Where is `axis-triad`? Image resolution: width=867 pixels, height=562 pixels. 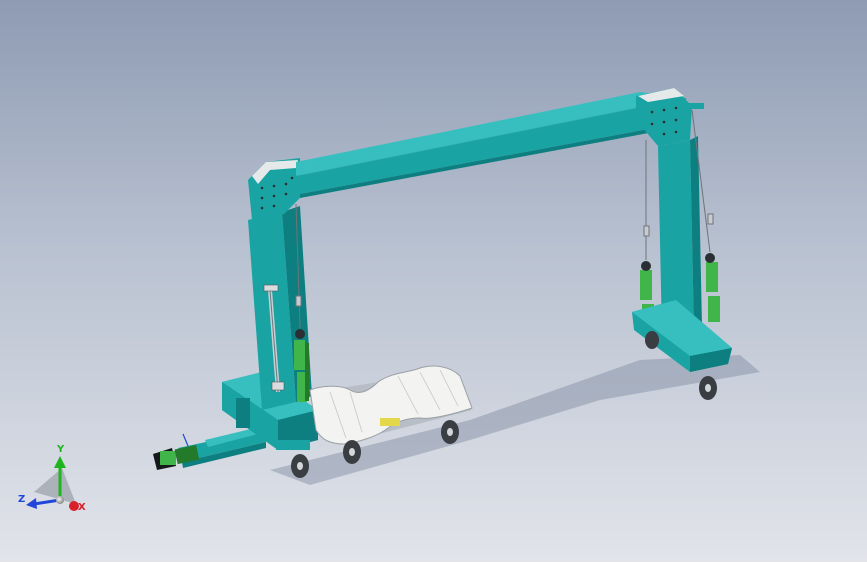
axis-triad is located at coordinates (52, 483).